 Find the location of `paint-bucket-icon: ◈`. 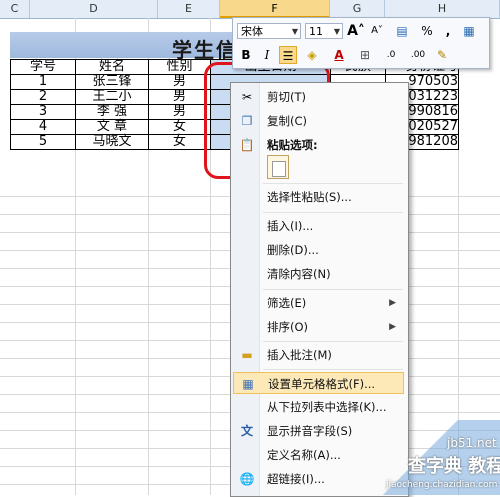

paint-bucket-icon: ◈ is located at coordinates (312, 55).